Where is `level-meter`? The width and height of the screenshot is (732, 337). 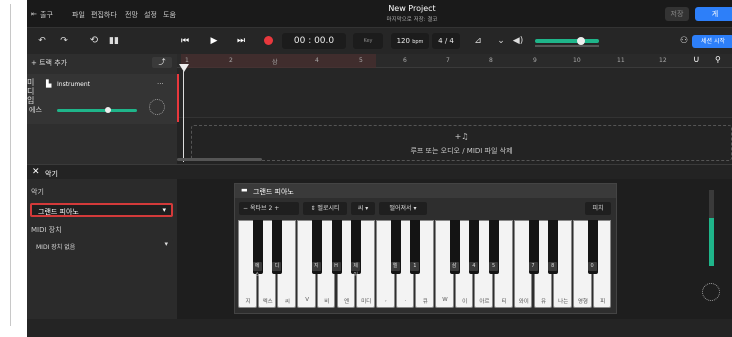 level-meter is located at coordinates (567, 46).